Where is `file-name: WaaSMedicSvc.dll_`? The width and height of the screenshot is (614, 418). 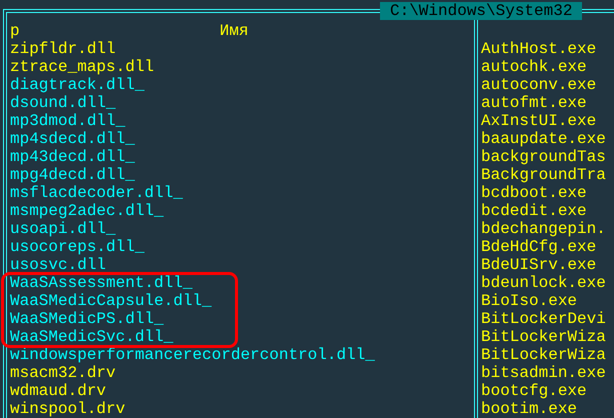 file-name: WaaSMedicSvc.dll_ is located at coordinates (92, 337).